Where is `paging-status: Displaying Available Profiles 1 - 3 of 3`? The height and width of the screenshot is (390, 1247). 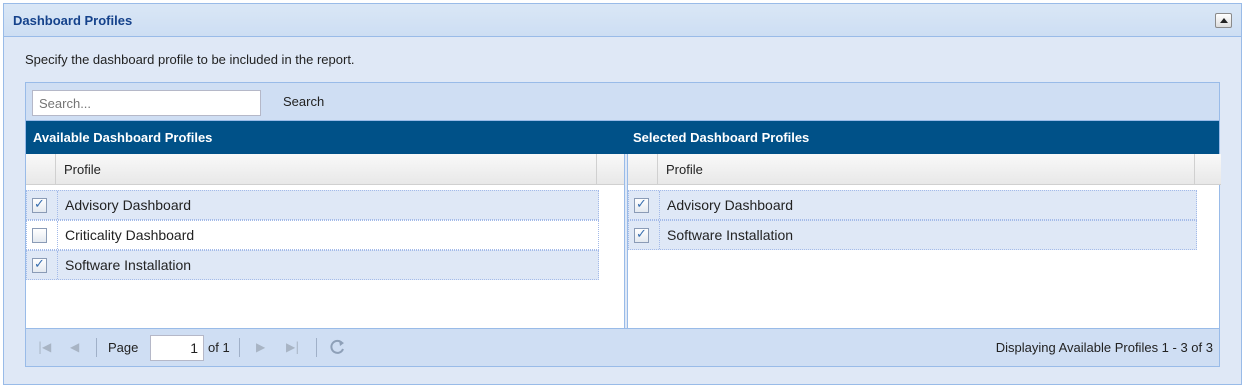 paging-status: Displaying Available Profiles 1 - 3 of 3 is located at coordinates (1104, 347).